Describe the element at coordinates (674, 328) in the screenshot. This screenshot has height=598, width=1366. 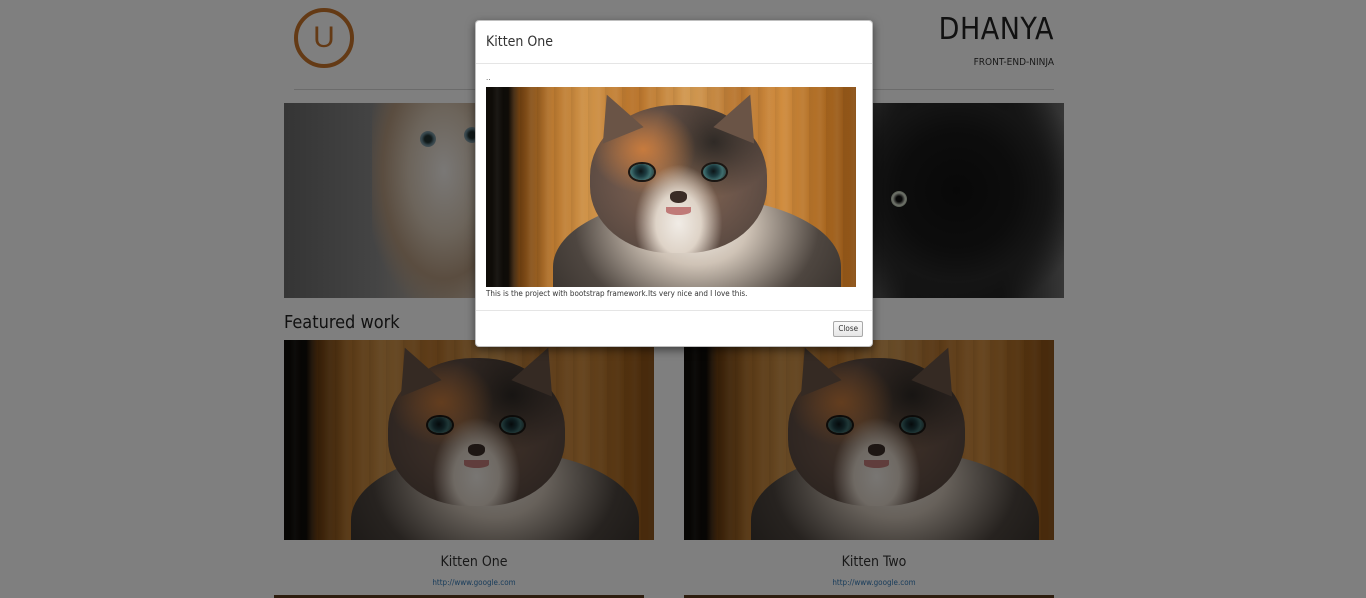
I see `modal-footer: Close` at that location.